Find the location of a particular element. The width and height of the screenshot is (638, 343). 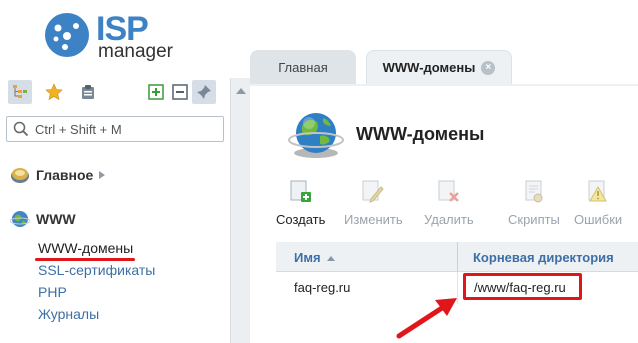

edit-button: Изменить is located at coordinates (373, 202).